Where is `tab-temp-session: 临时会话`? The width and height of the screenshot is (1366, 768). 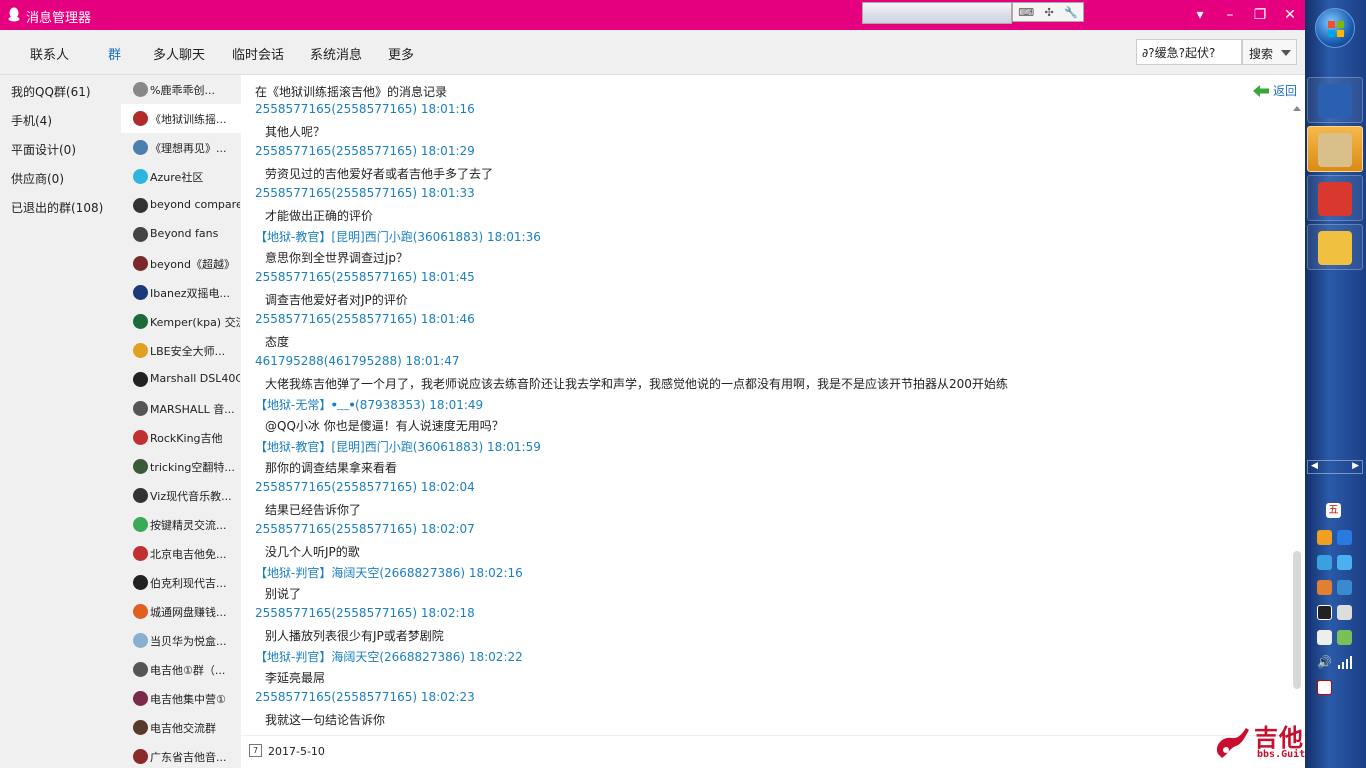
tab-temp-session: 临时会话 is located at coordinates (258, 53).